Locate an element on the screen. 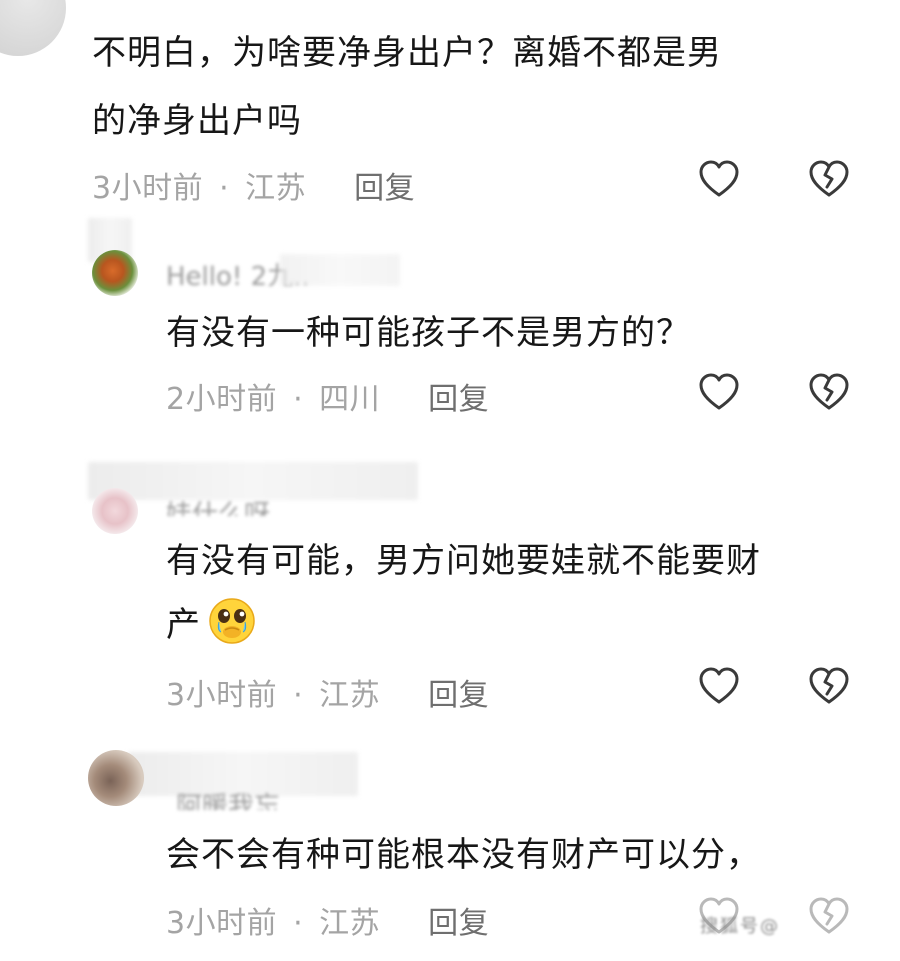 This screenshot has width=900, height=961. comment-text-line: 的净身出户吗 is located at coordinates (197, 121).